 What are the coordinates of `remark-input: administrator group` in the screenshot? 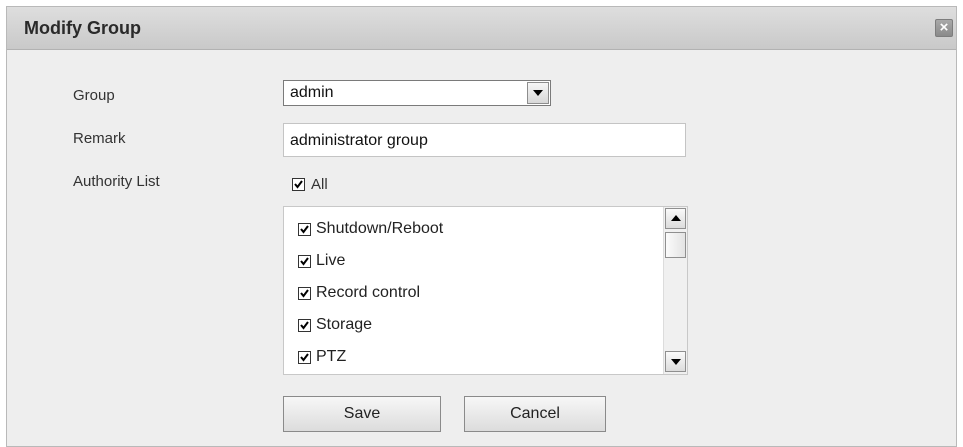 It's located at (484, 140).